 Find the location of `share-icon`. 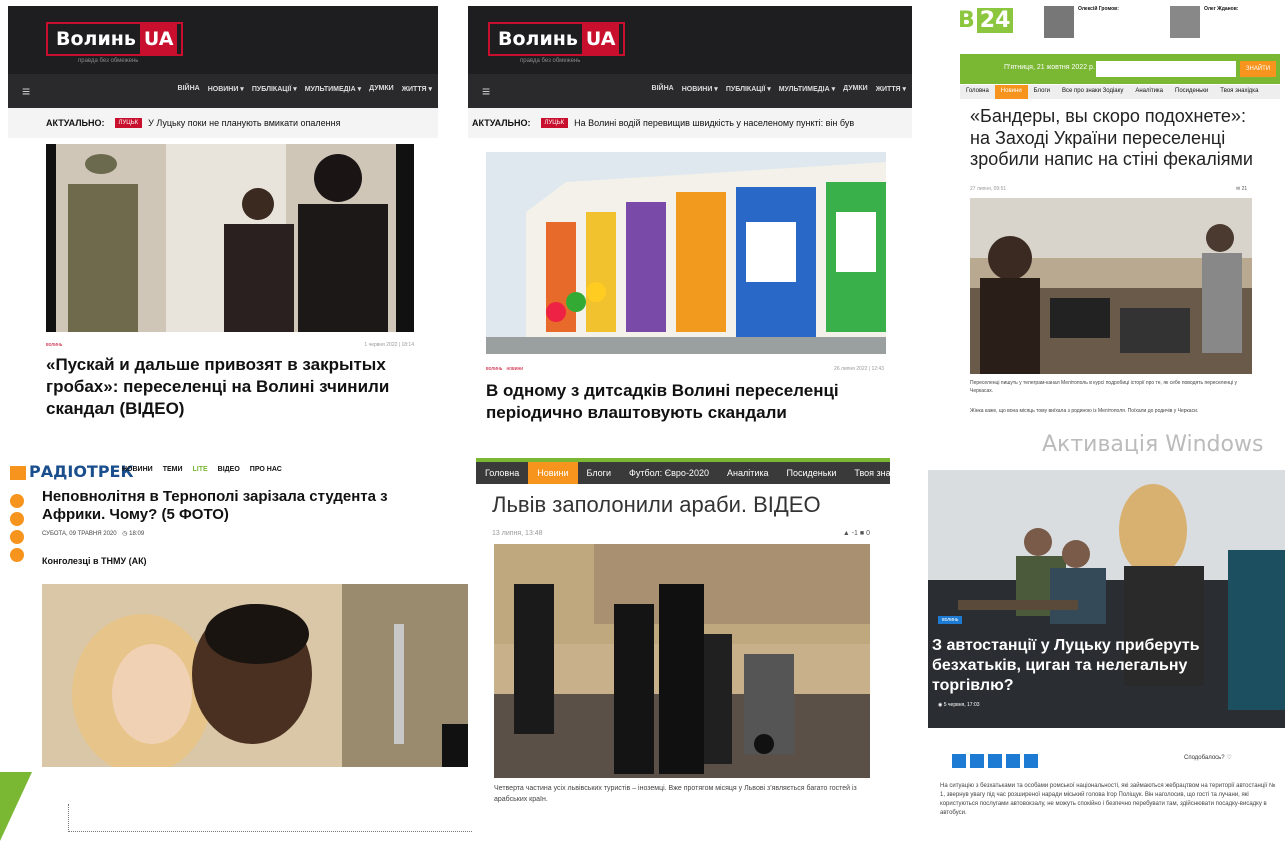

share-icon is located at coordinates (17, 501).